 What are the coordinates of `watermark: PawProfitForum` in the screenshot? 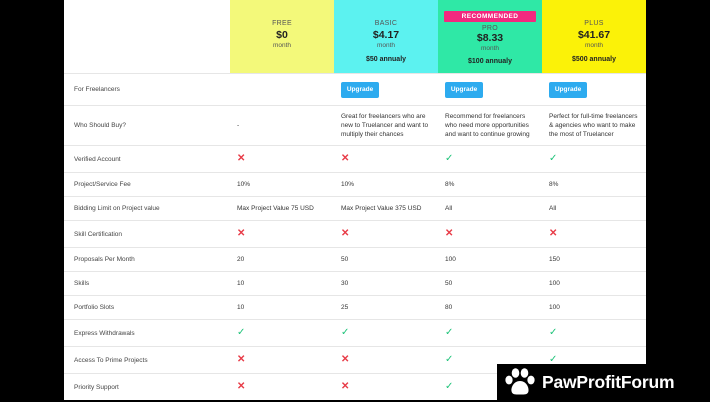 It's located at (603, 382).